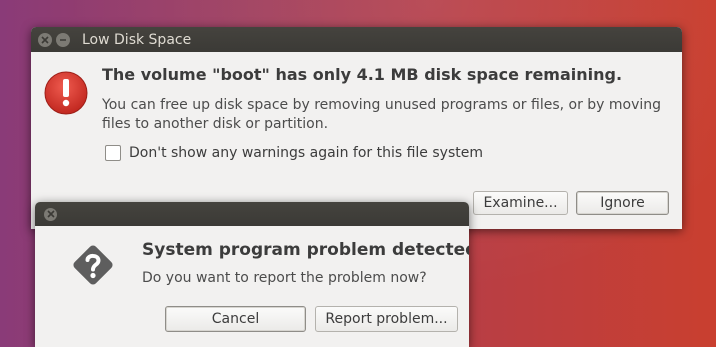 The width and height of the screenshot is (716, 347). I want to click on cancel-button: Cancel, so click(235, 319).